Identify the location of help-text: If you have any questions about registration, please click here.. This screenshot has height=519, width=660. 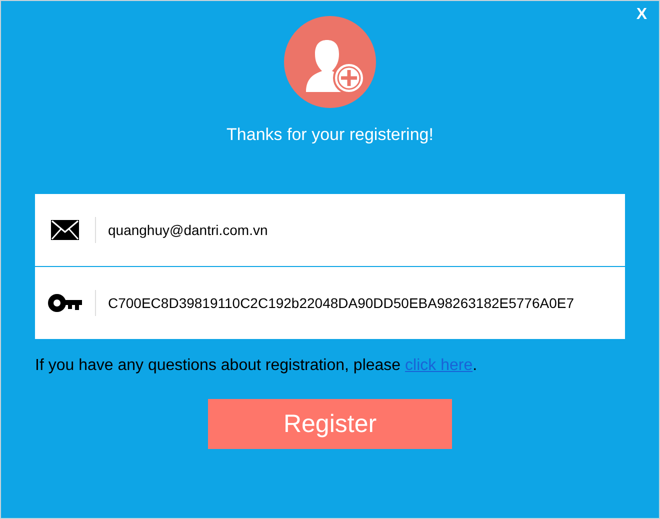
(256, 366).